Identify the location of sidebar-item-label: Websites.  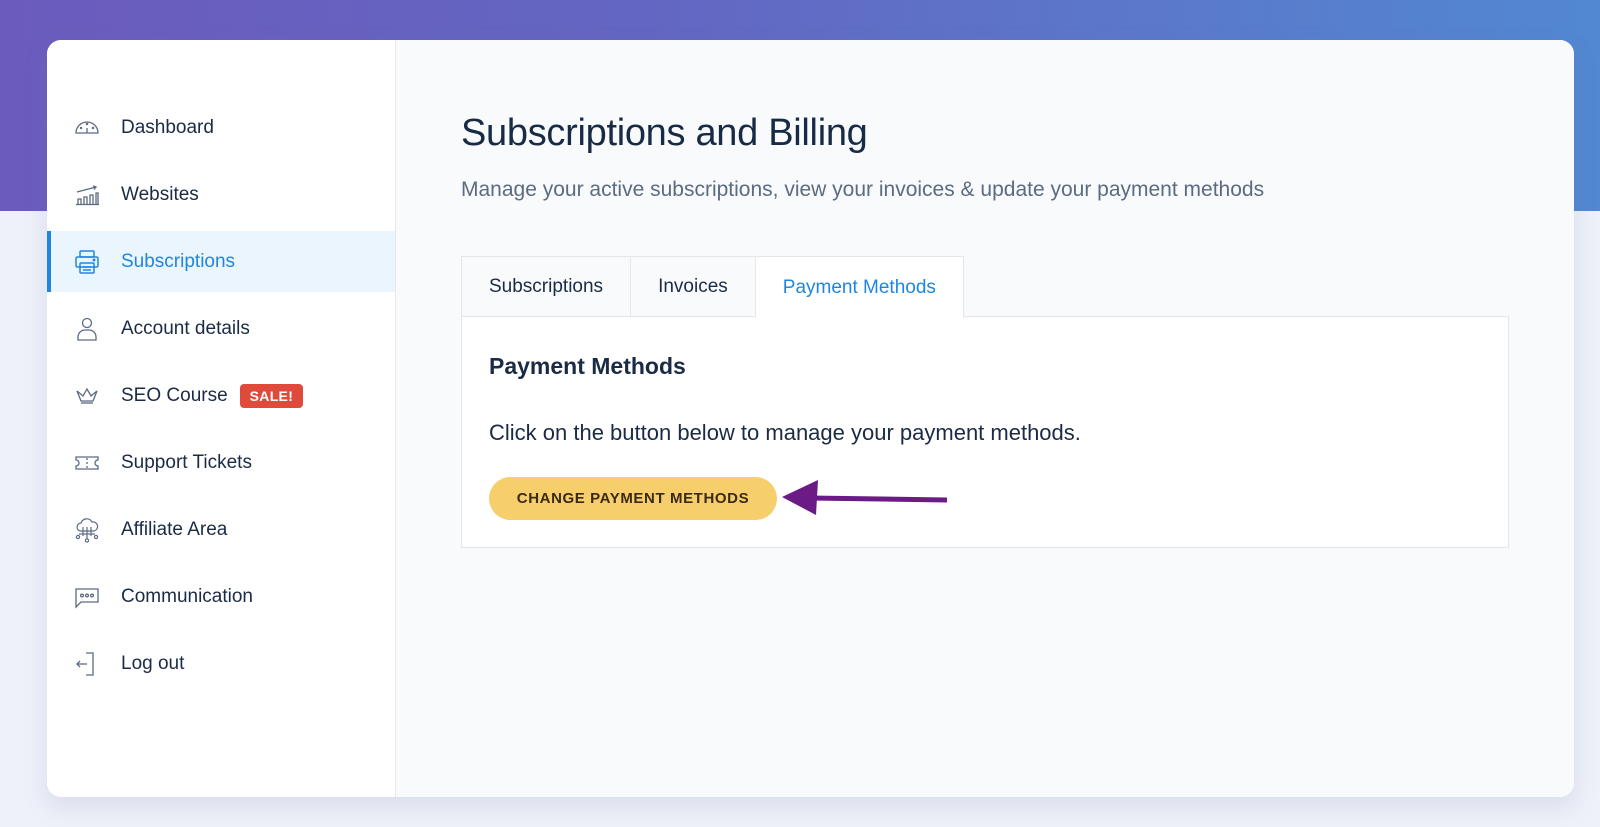
(160, 194).